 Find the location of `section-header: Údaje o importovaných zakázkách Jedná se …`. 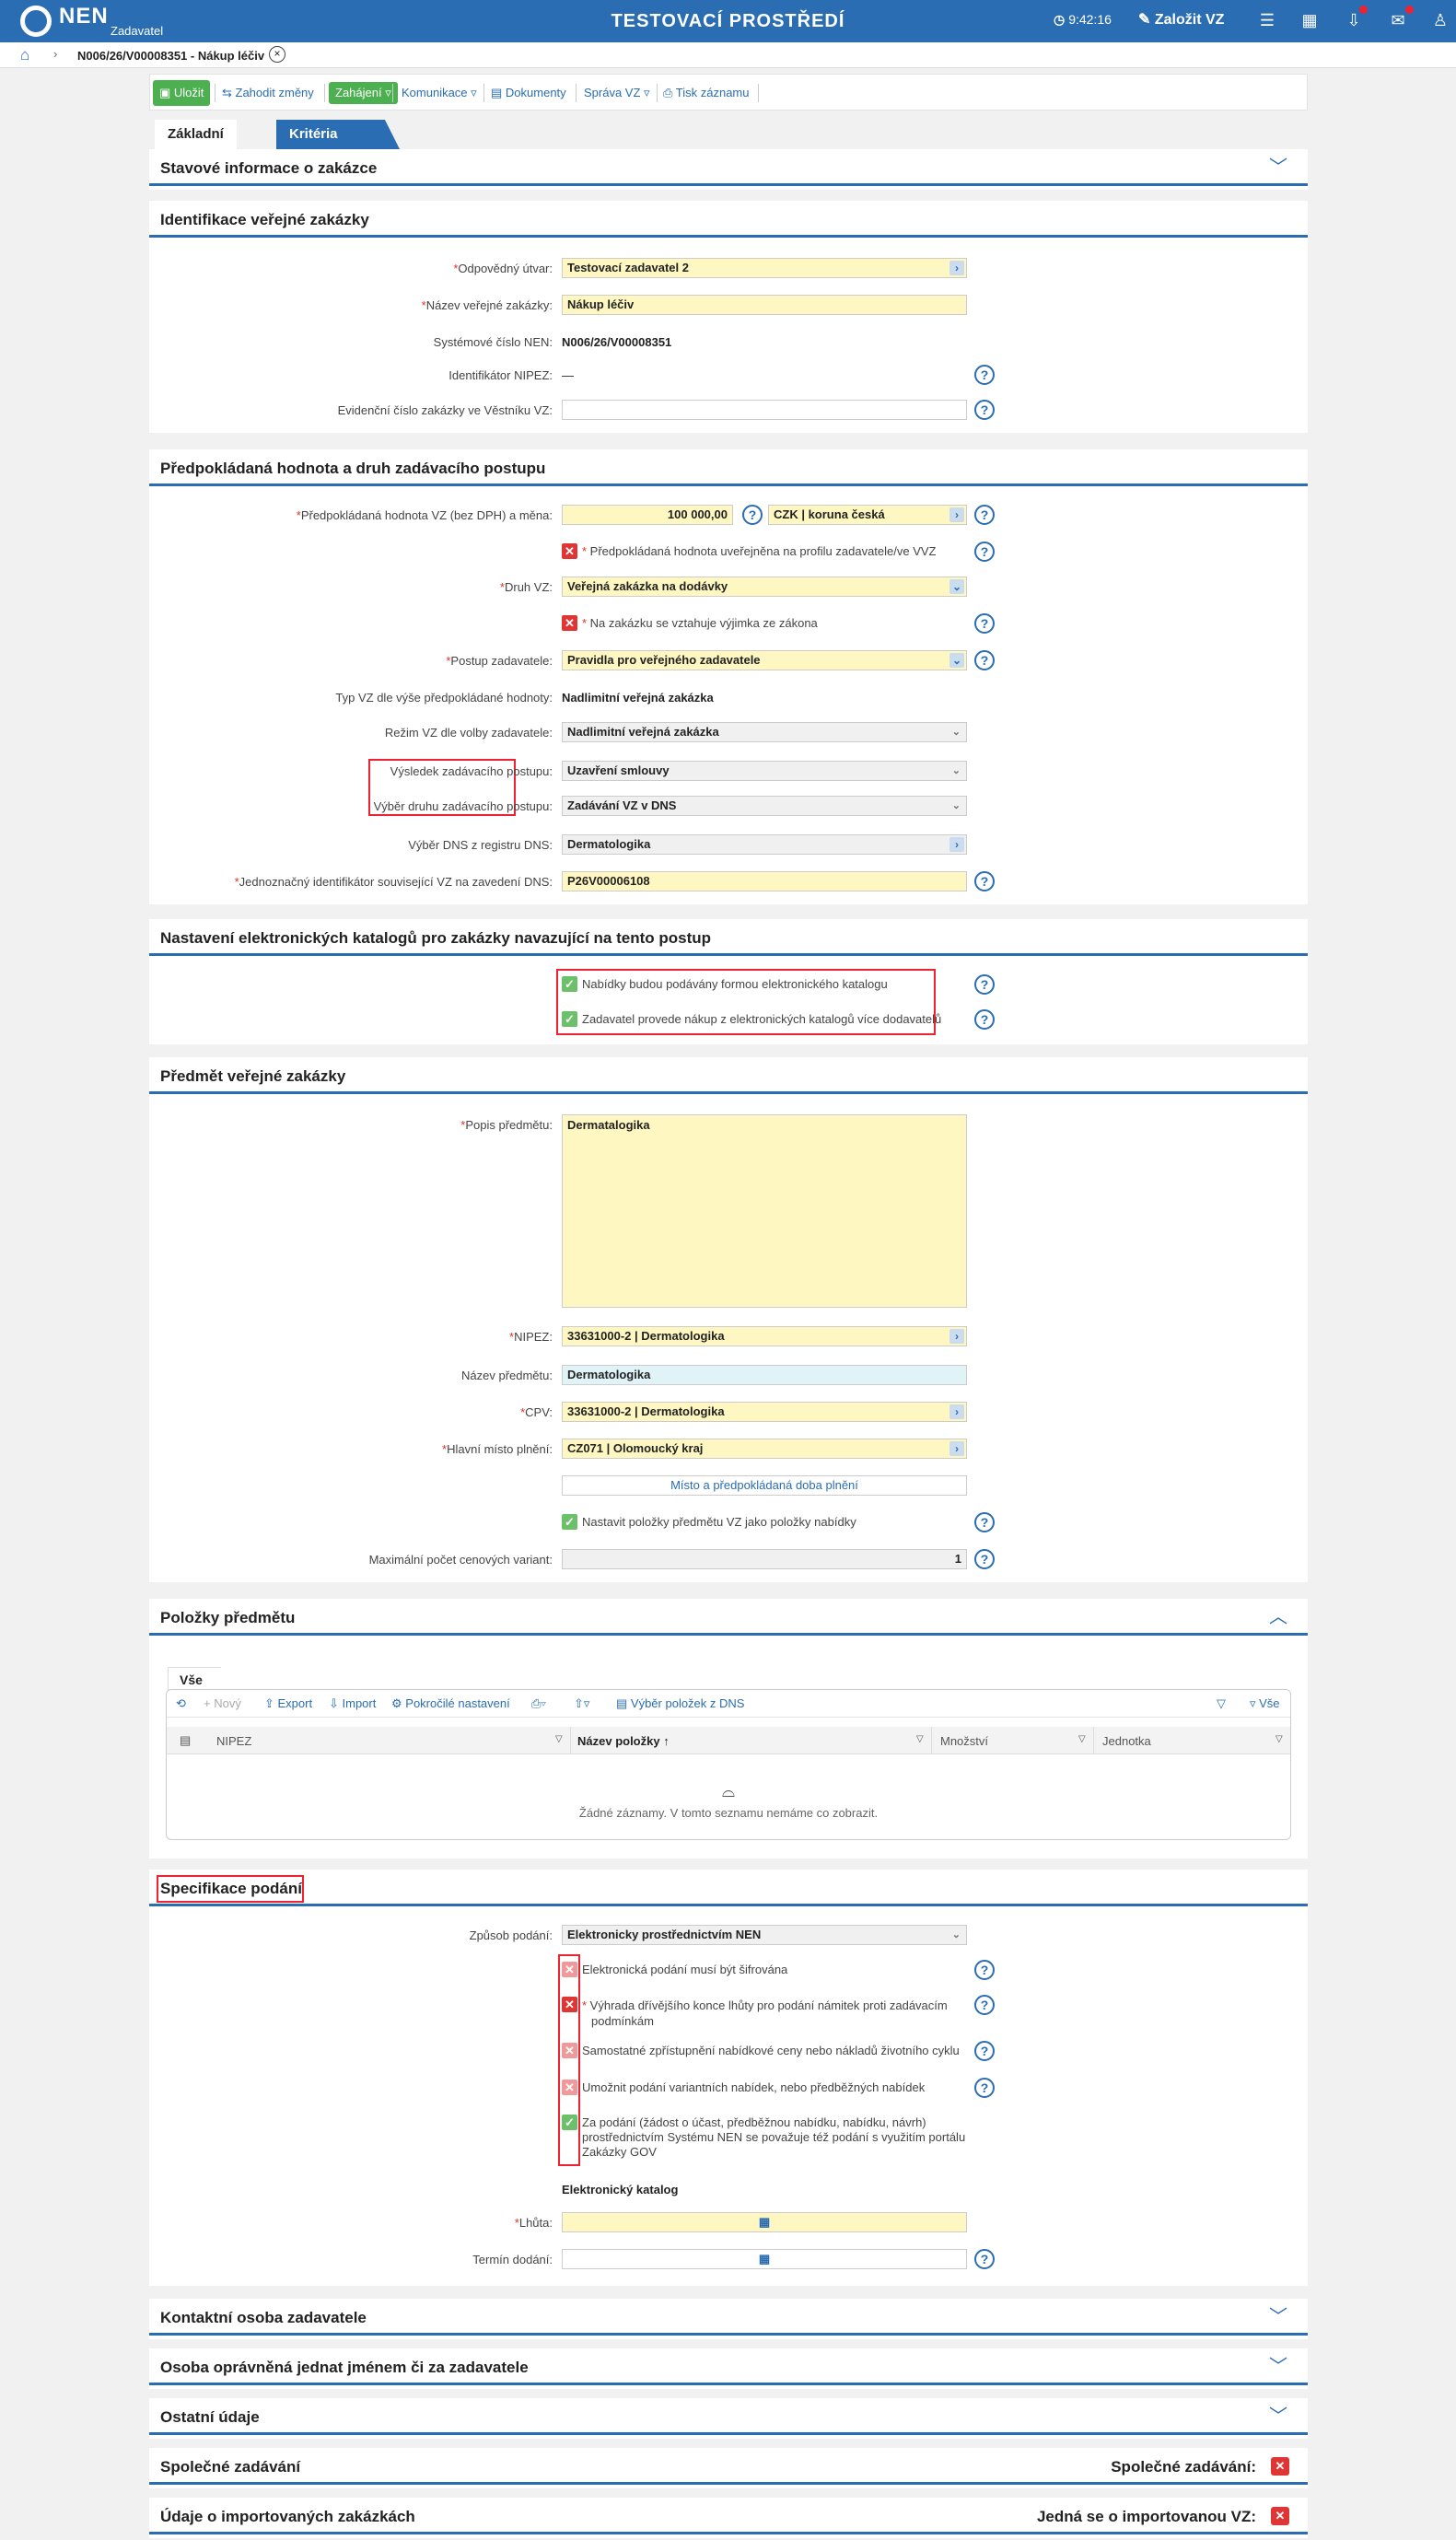

section-header: Údaje o importovaných zakázkách Jedná se … is located at coordinates (728, 2516).